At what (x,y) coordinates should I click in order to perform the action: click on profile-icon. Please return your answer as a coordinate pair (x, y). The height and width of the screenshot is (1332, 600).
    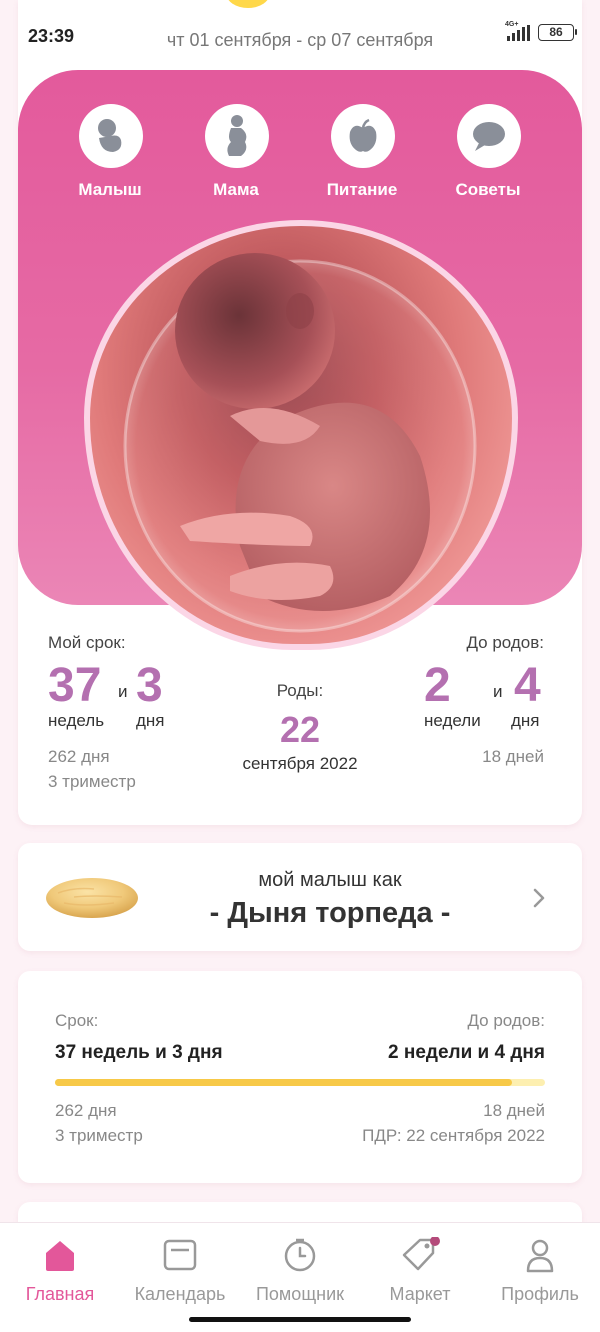
    Looking at the image, I should click on (540, 1256).